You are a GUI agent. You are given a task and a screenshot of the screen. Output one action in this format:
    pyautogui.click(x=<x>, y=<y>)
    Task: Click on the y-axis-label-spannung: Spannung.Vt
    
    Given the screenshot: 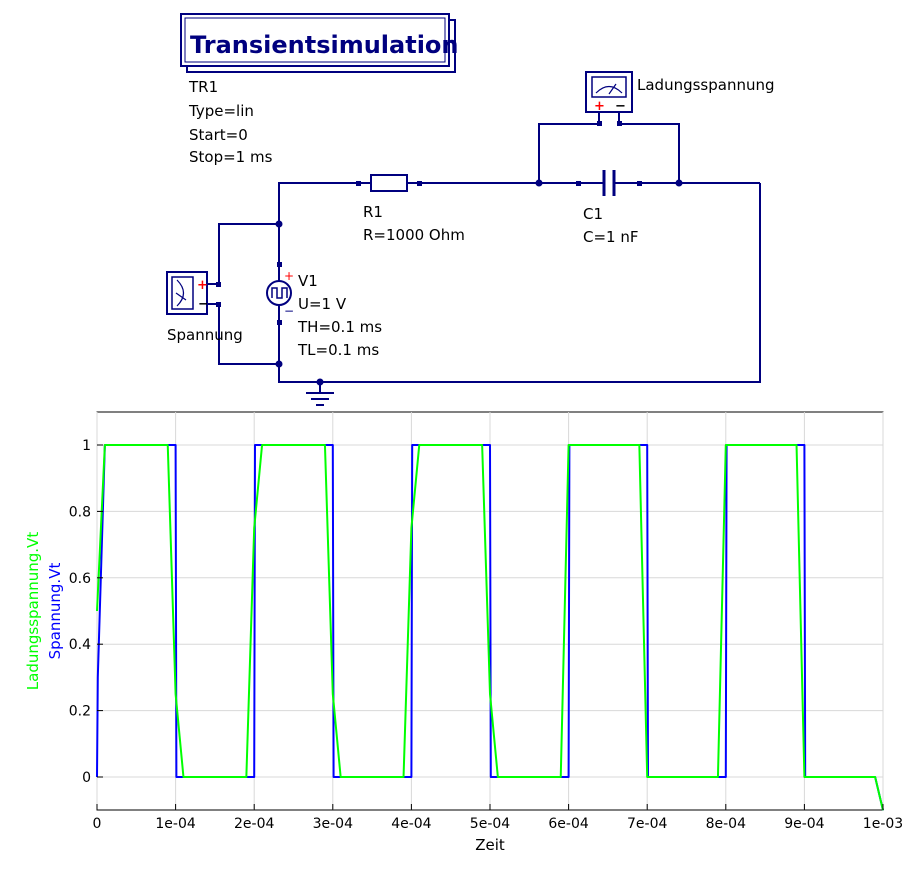 What is the action you would take?
    pyautogui.click(x=55, y=611)
    